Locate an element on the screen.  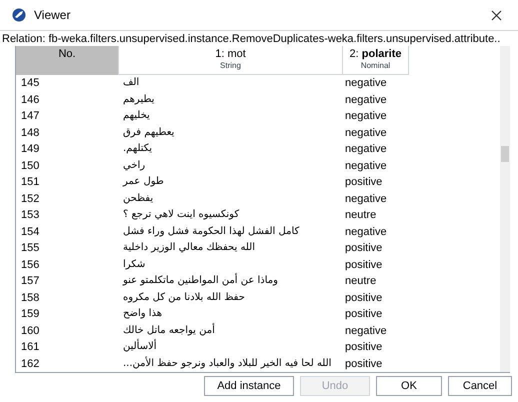
table-cell-text: 151 is located at coordinates (30, 182).